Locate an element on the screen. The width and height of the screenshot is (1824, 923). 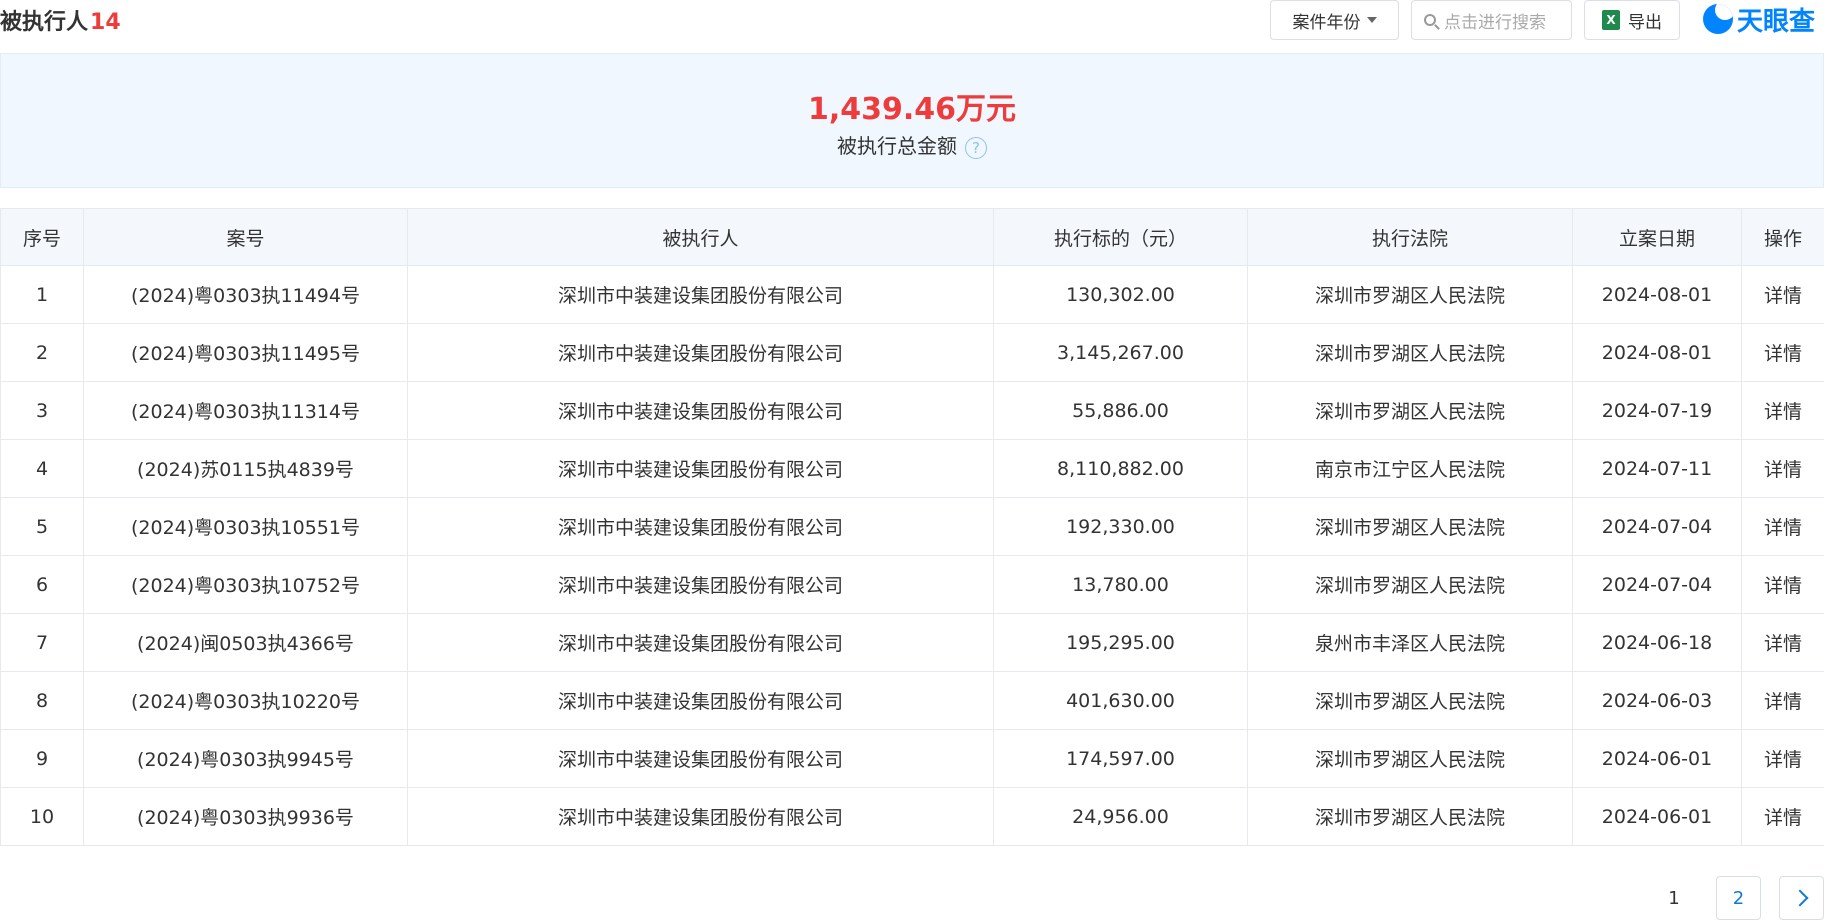
page-1-button: 1 is located at coordinates (1674, 898).